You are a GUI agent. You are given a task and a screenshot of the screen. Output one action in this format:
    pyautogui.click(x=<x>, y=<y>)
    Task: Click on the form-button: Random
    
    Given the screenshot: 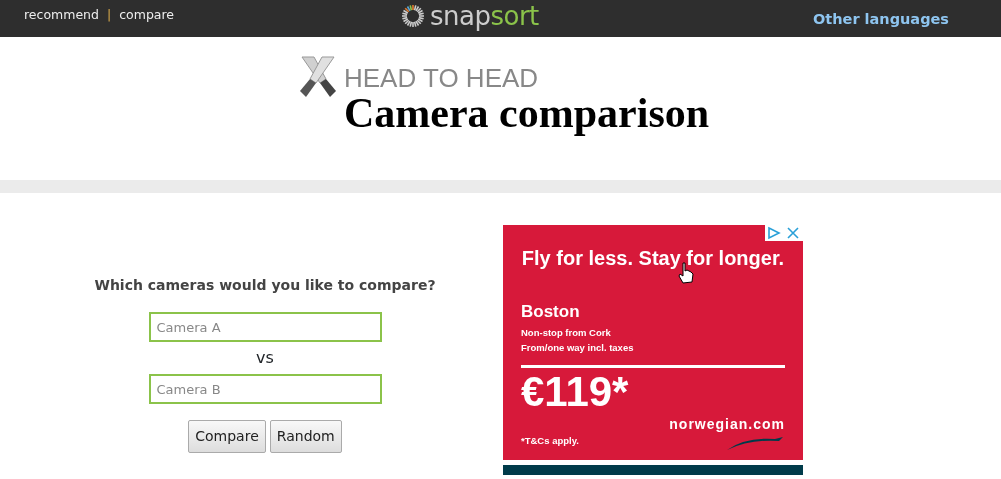 What is the action you would take?
    pyautogui.click(x=305, y=436)
    